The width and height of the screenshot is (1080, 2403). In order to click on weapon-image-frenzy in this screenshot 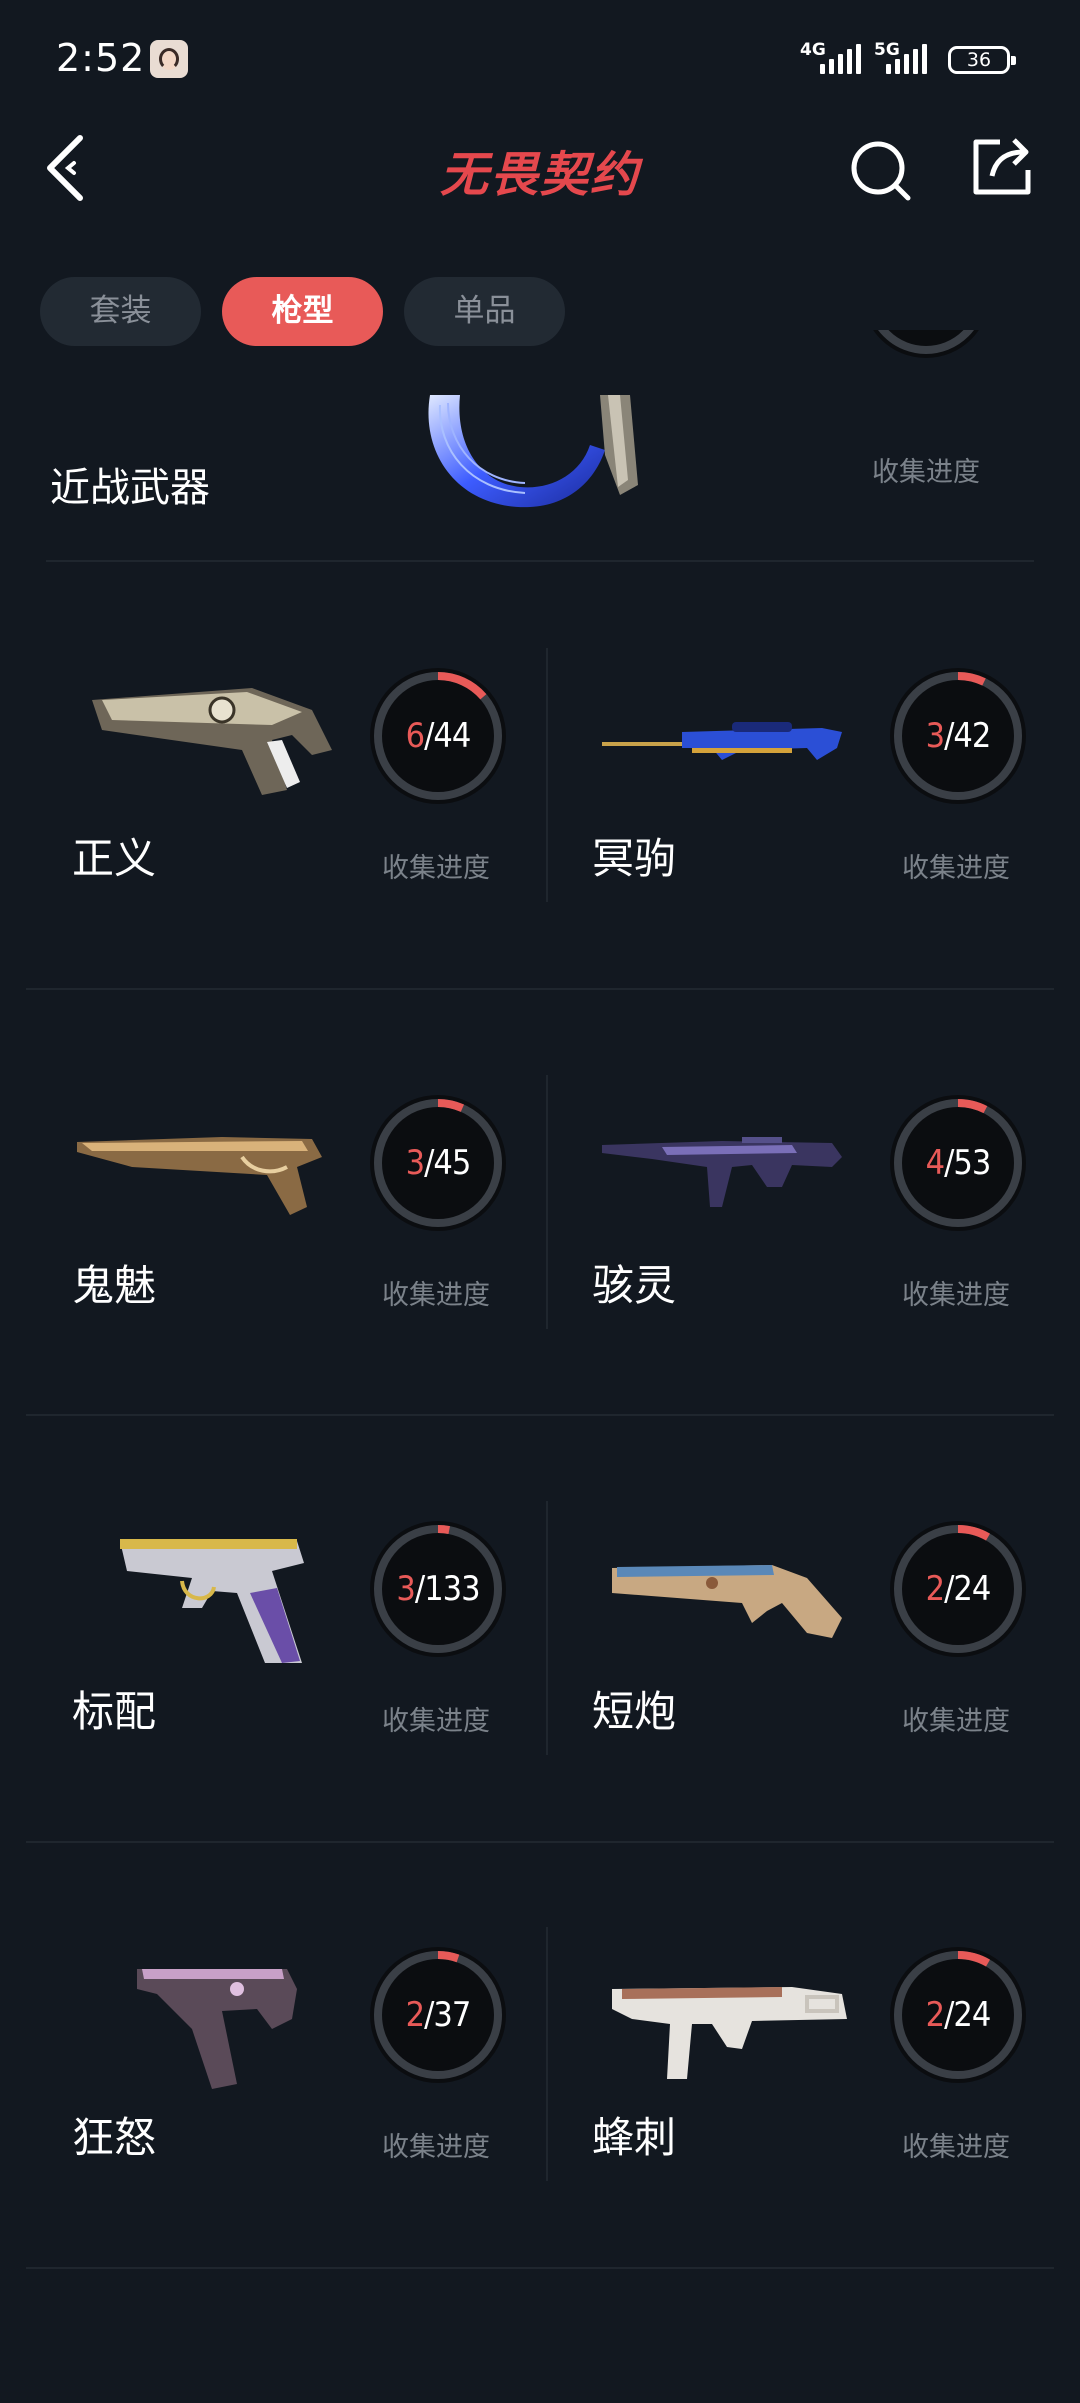, I will do `click(217, 2029)`.